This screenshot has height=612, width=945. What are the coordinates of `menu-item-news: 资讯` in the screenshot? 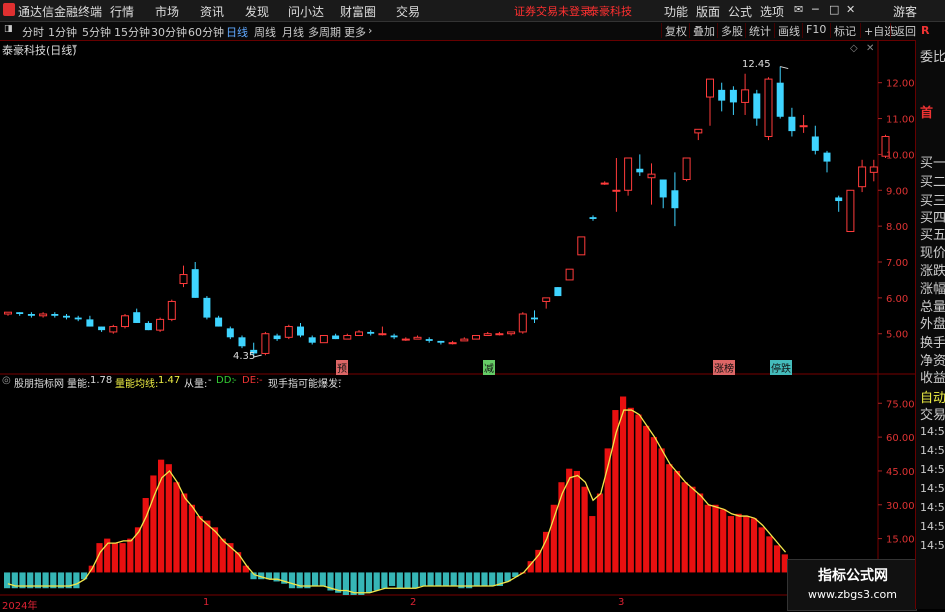 It's located at (212, 11).